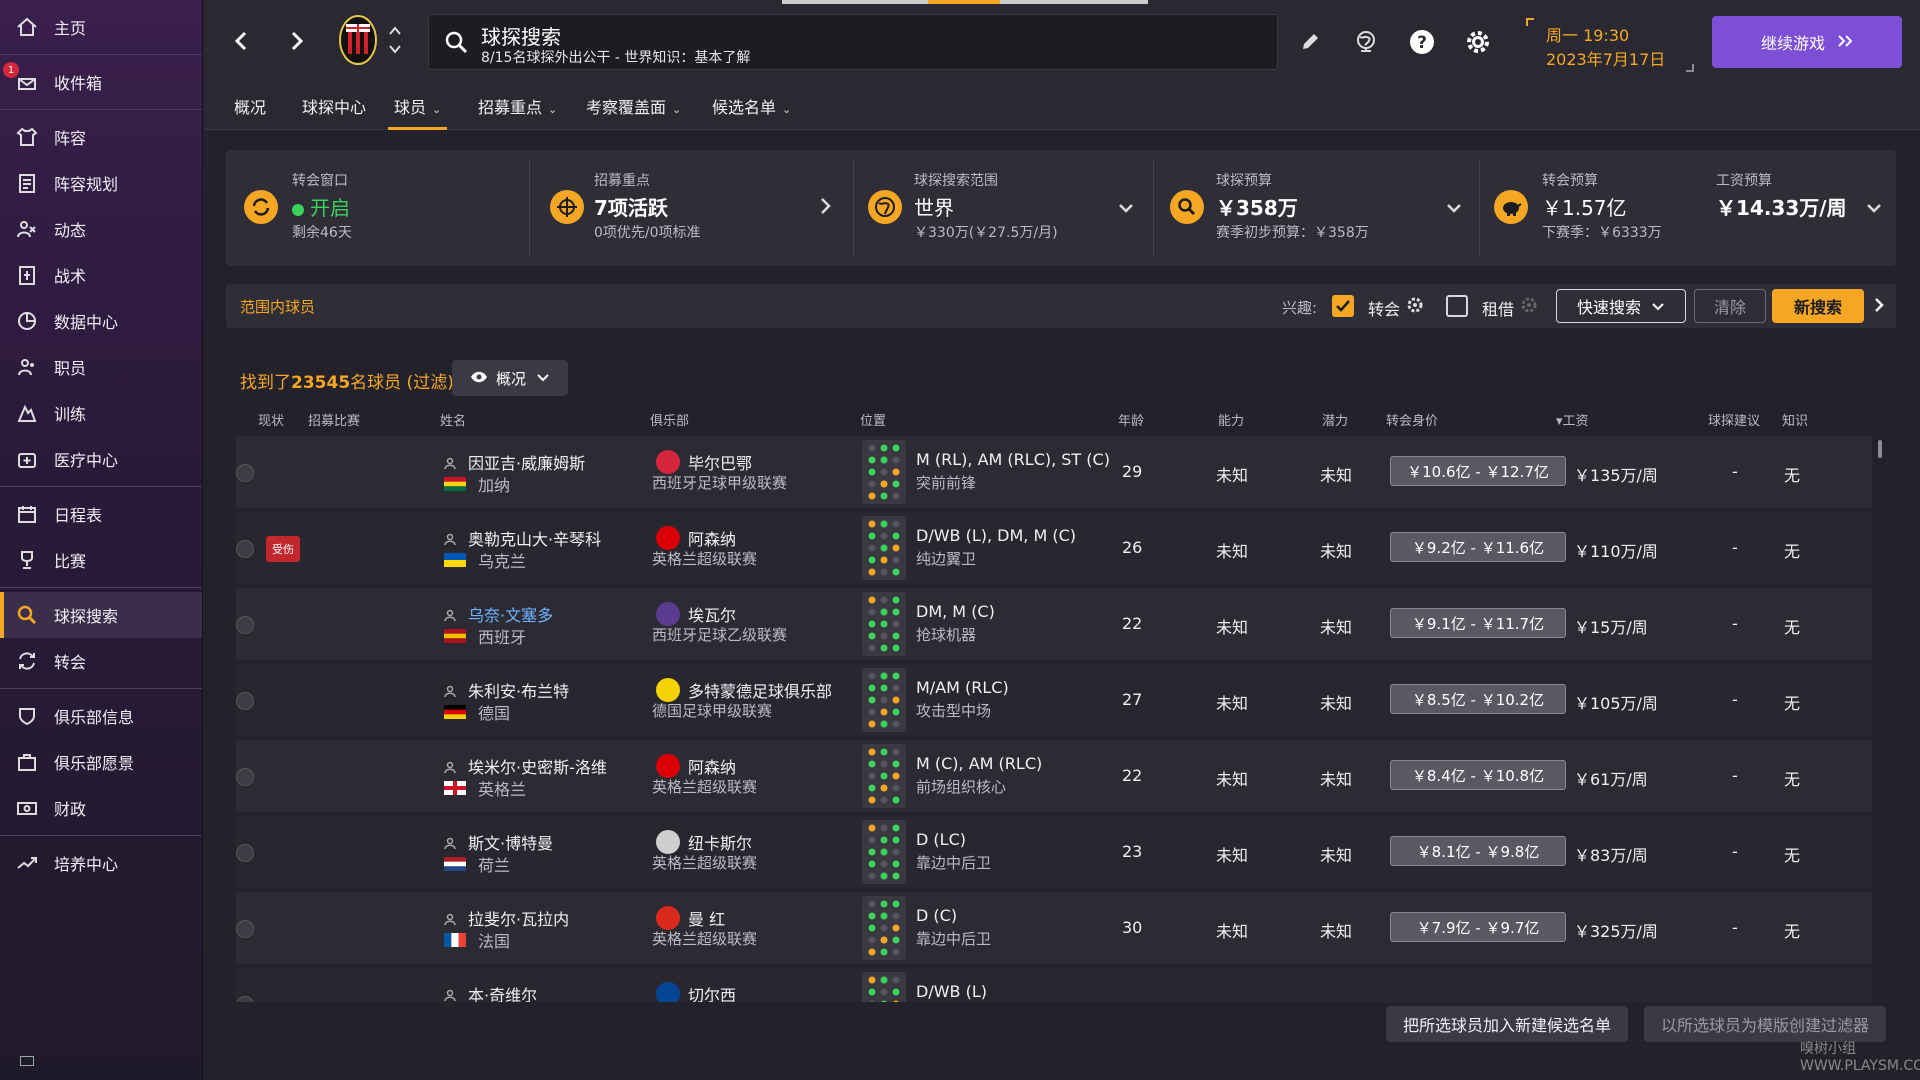  Describe the element at coordinates (1478, 471) in the screenshot. I see `transfer-value-pill: ￥10.6亿 - ￥12.7亿` at that location.